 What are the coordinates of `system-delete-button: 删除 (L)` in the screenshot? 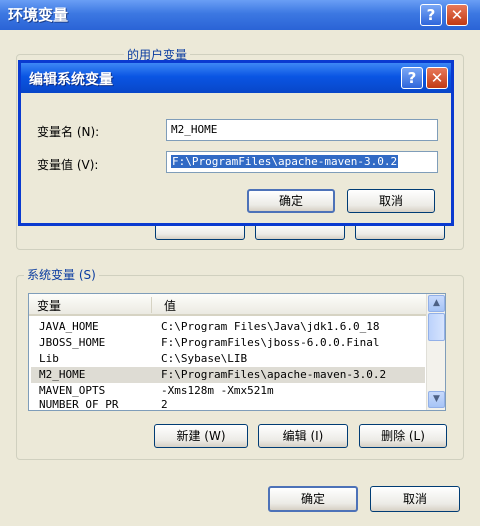 It's located at (403, 436).